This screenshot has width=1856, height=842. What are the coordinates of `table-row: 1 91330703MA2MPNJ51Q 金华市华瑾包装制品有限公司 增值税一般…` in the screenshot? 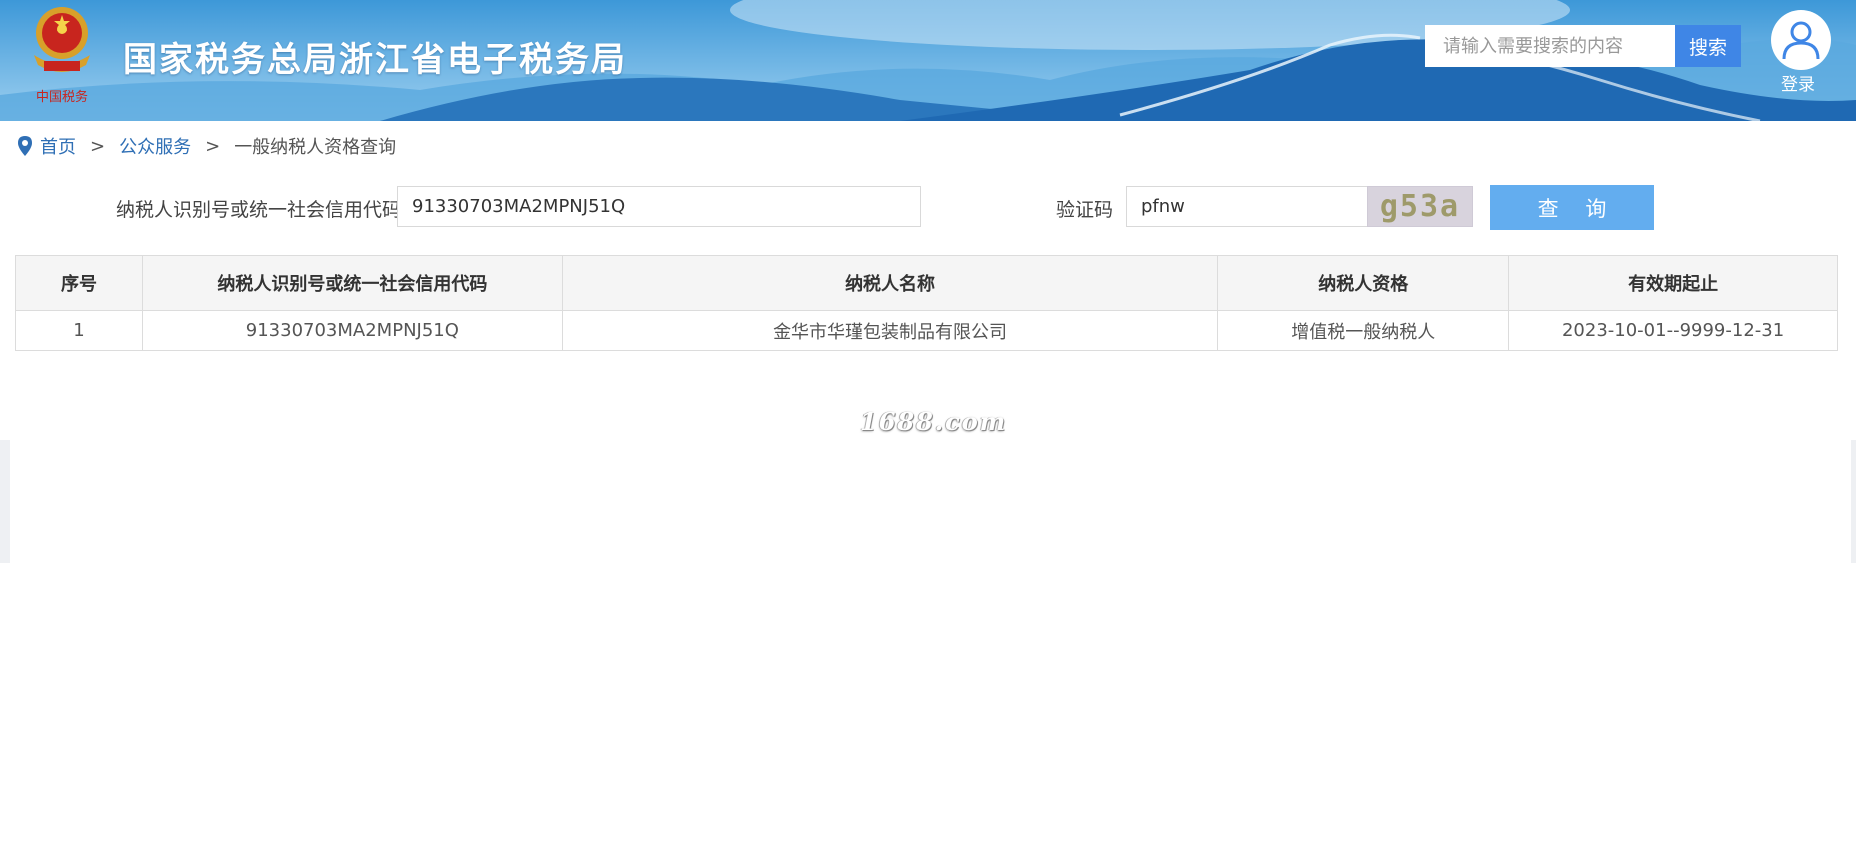 It's located at (926, 330).